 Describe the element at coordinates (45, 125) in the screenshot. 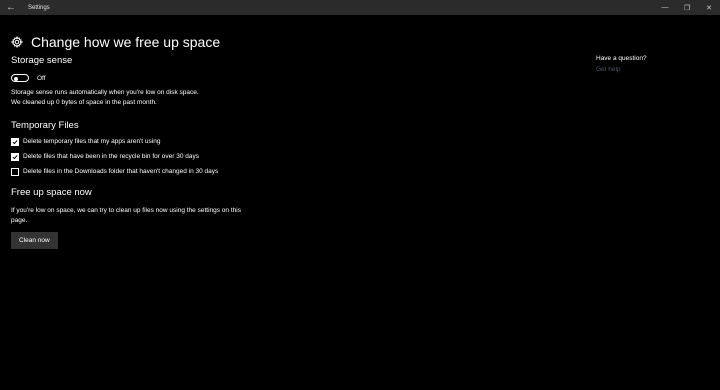

I see `temporary-files-heading: Temporary Files` at that location.